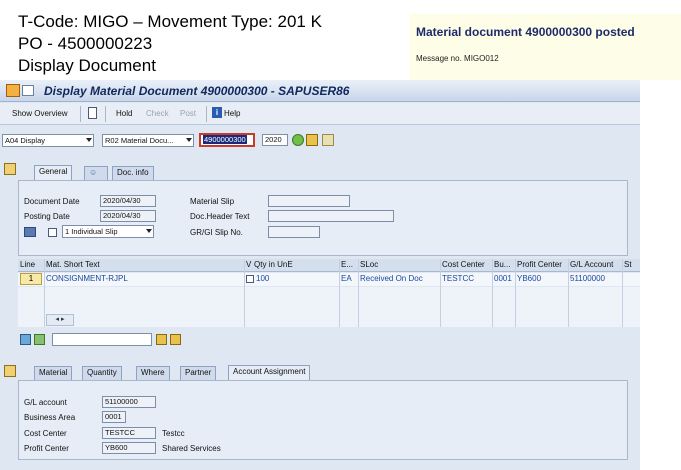 The image size is (681, 470). What do you see at coordinates (170, 21) in the screenshot?
I see `slide-title-line1: T-Code: MIGO – Movement Type: 201 K` at bounding box center [170, 21].